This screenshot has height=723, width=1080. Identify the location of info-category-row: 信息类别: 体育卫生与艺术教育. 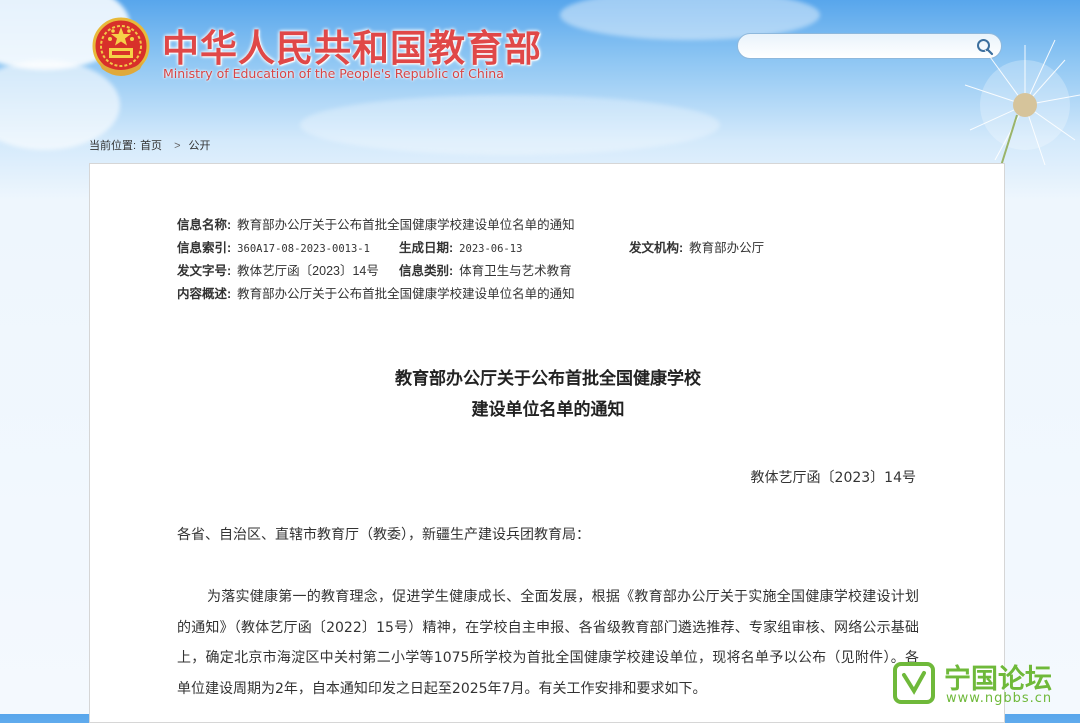
(485, 269).